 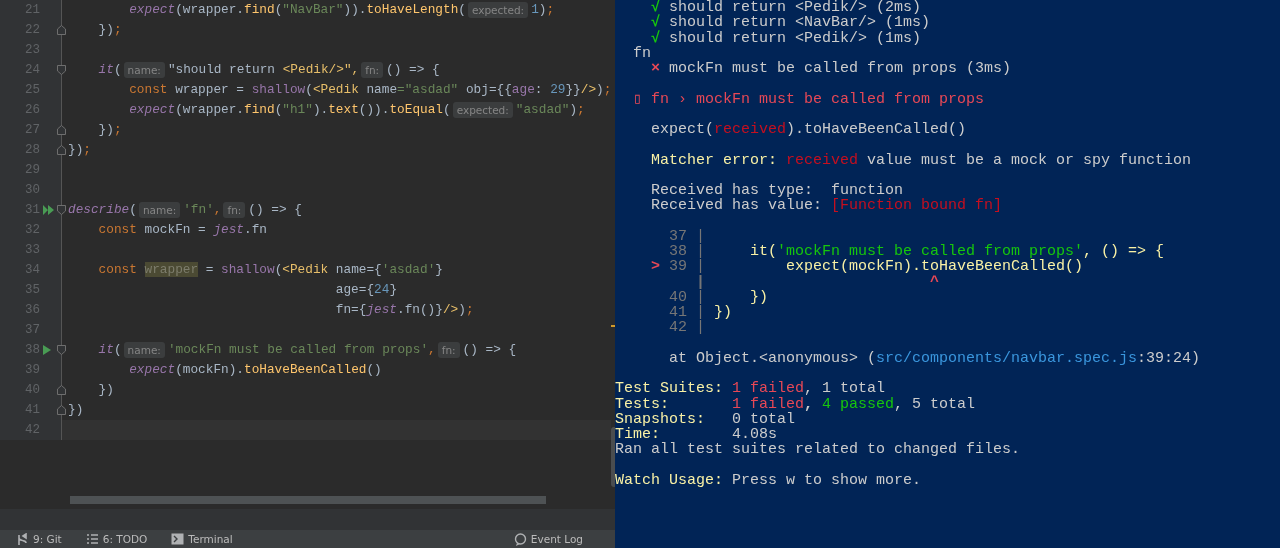 I want to click on code-text: expect(wrapper.find("NavBar")).toHaveLength(, so click(x=297, y=10).